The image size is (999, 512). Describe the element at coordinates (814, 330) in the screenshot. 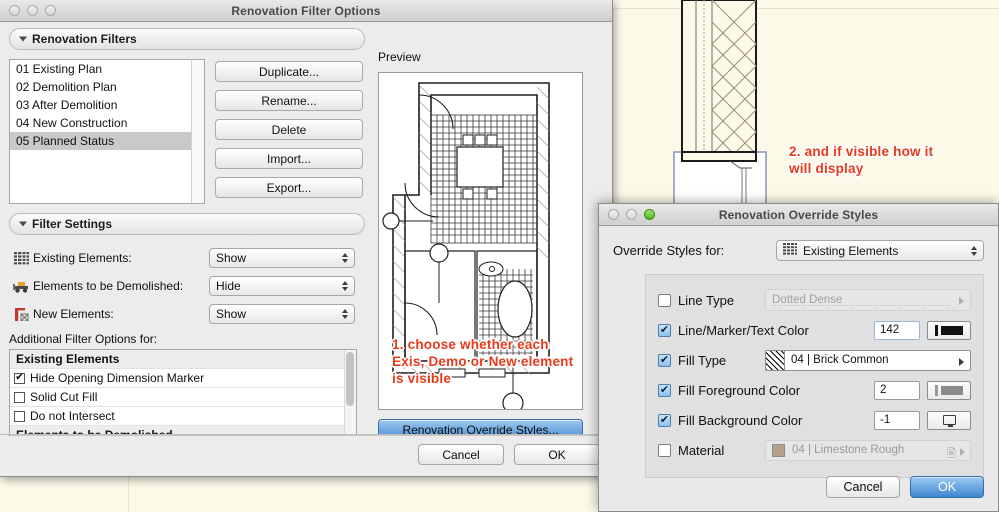

I see `line-marker-text-color-row: ✔ Line/Marker/Text Color 142` at that location.